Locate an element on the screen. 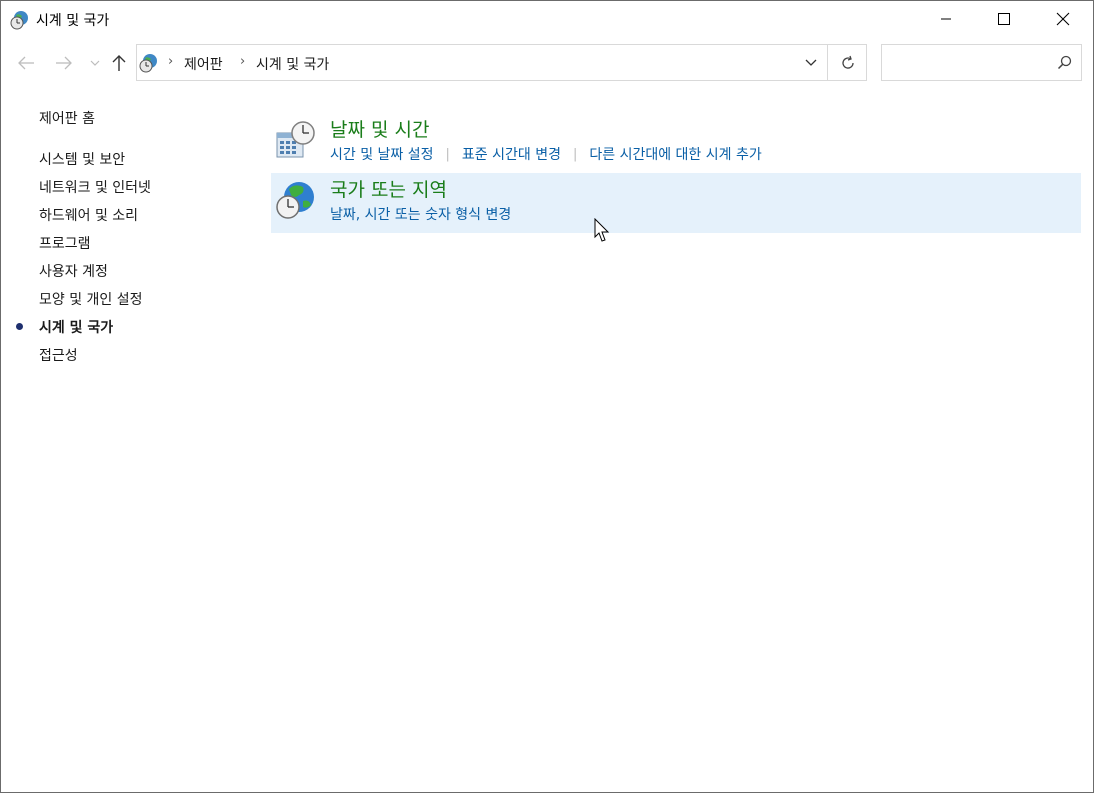  back-button is located at coordinates (26, 63).